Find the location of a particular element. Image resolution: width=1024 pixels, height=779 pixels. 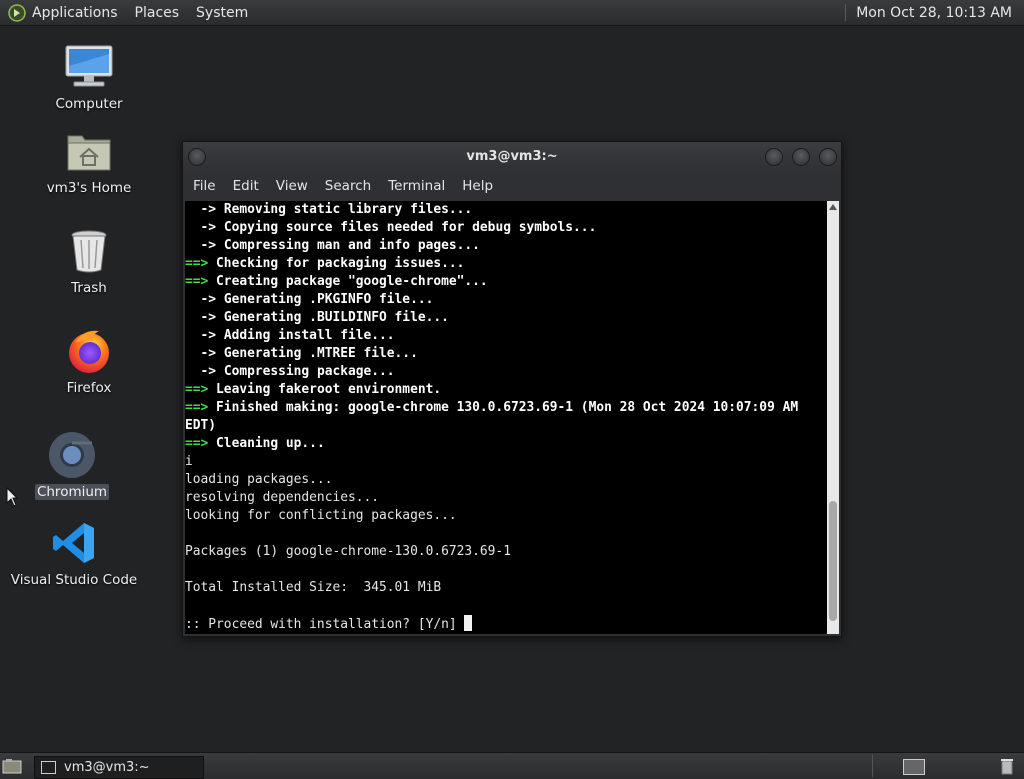

bottom-panel: vm3@vm3:~ is located at coordinates (512, 765).